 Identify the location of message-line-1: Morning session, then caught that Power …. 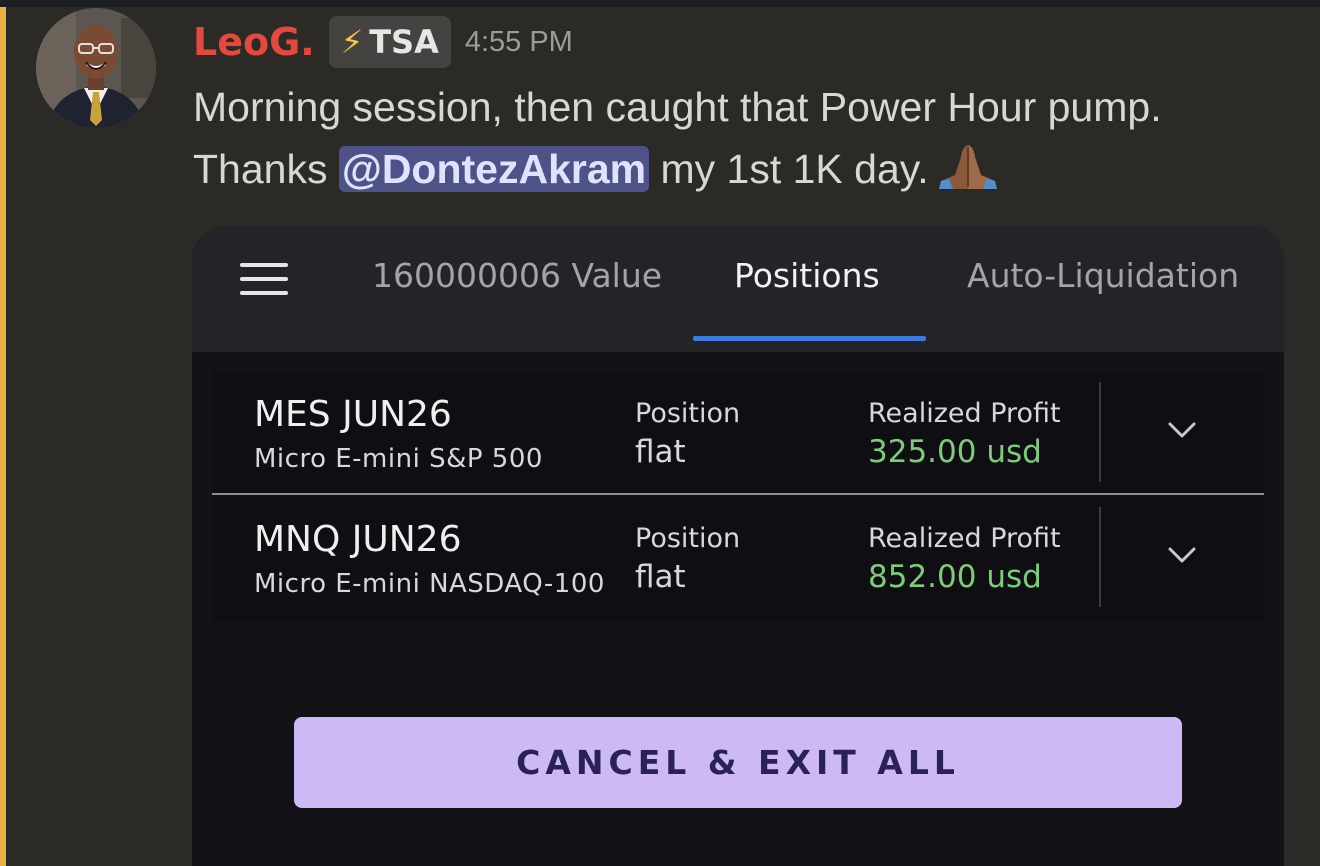
(677, 107).